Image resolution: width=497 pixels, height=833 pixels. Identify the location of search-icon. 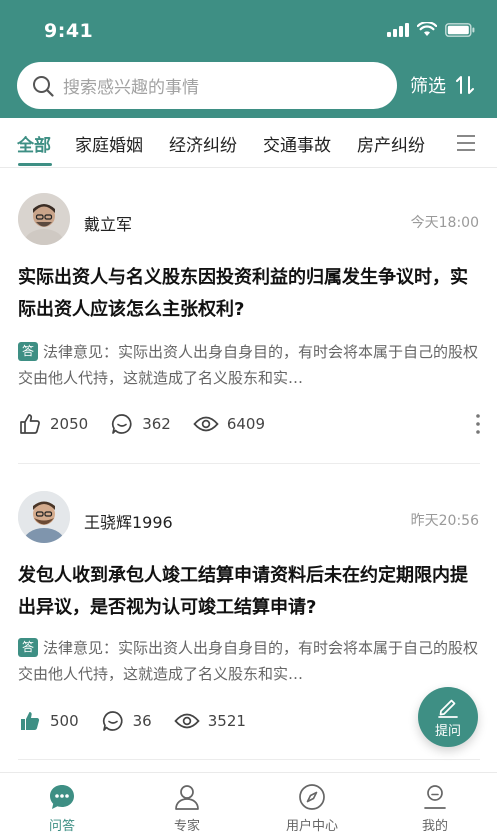
(43, 86).